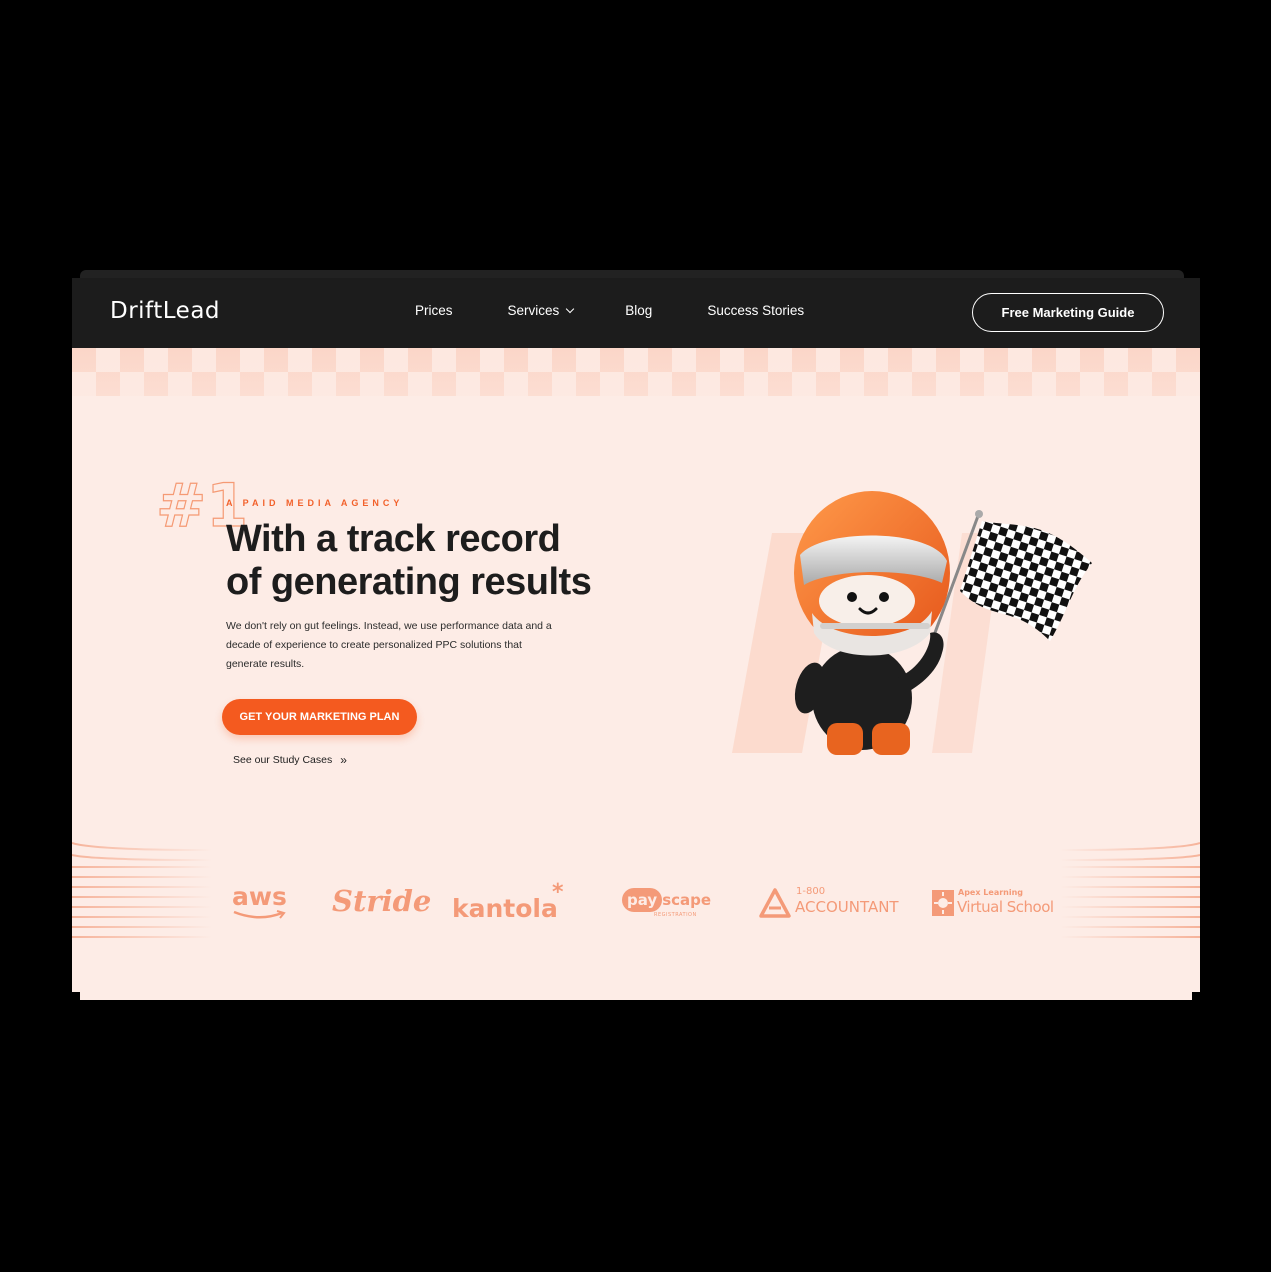 The width and height of the screenshot is (1271, 1272). I want to click on headline-line-2: of generating results, so click(409, 582).